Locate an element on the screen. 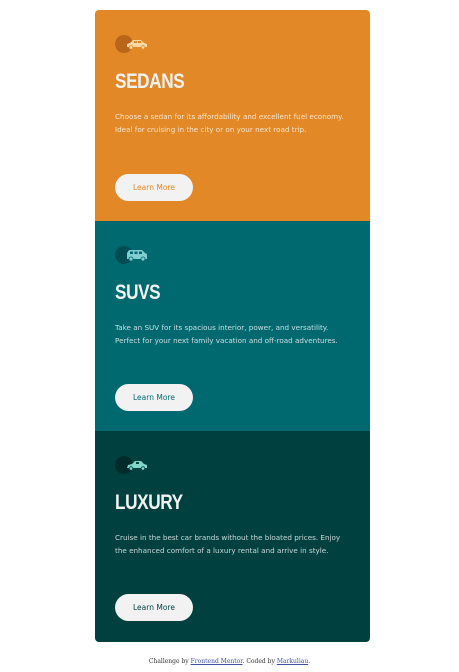 This screenshot has height=672, width=459. author-link: Markuliau is located at coordinates (292, 661).